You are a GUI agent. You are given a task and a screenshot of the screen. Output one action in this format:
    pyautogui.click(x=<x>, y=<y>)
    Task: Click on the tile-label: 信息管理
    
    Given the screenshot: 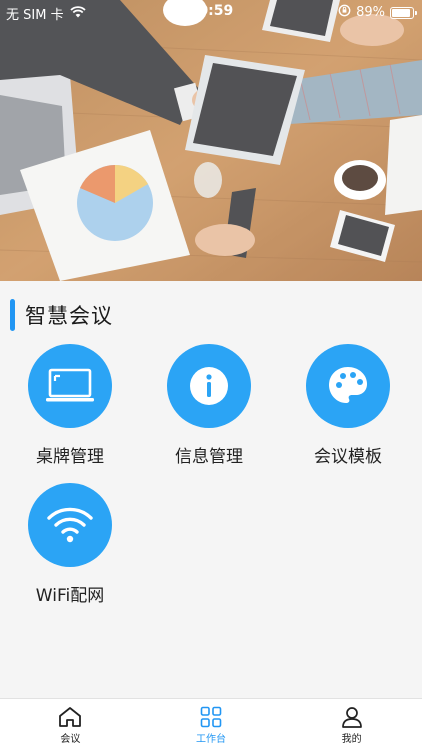 What is the action you would take?
    pyautogui.click(x=209, y=457)
    